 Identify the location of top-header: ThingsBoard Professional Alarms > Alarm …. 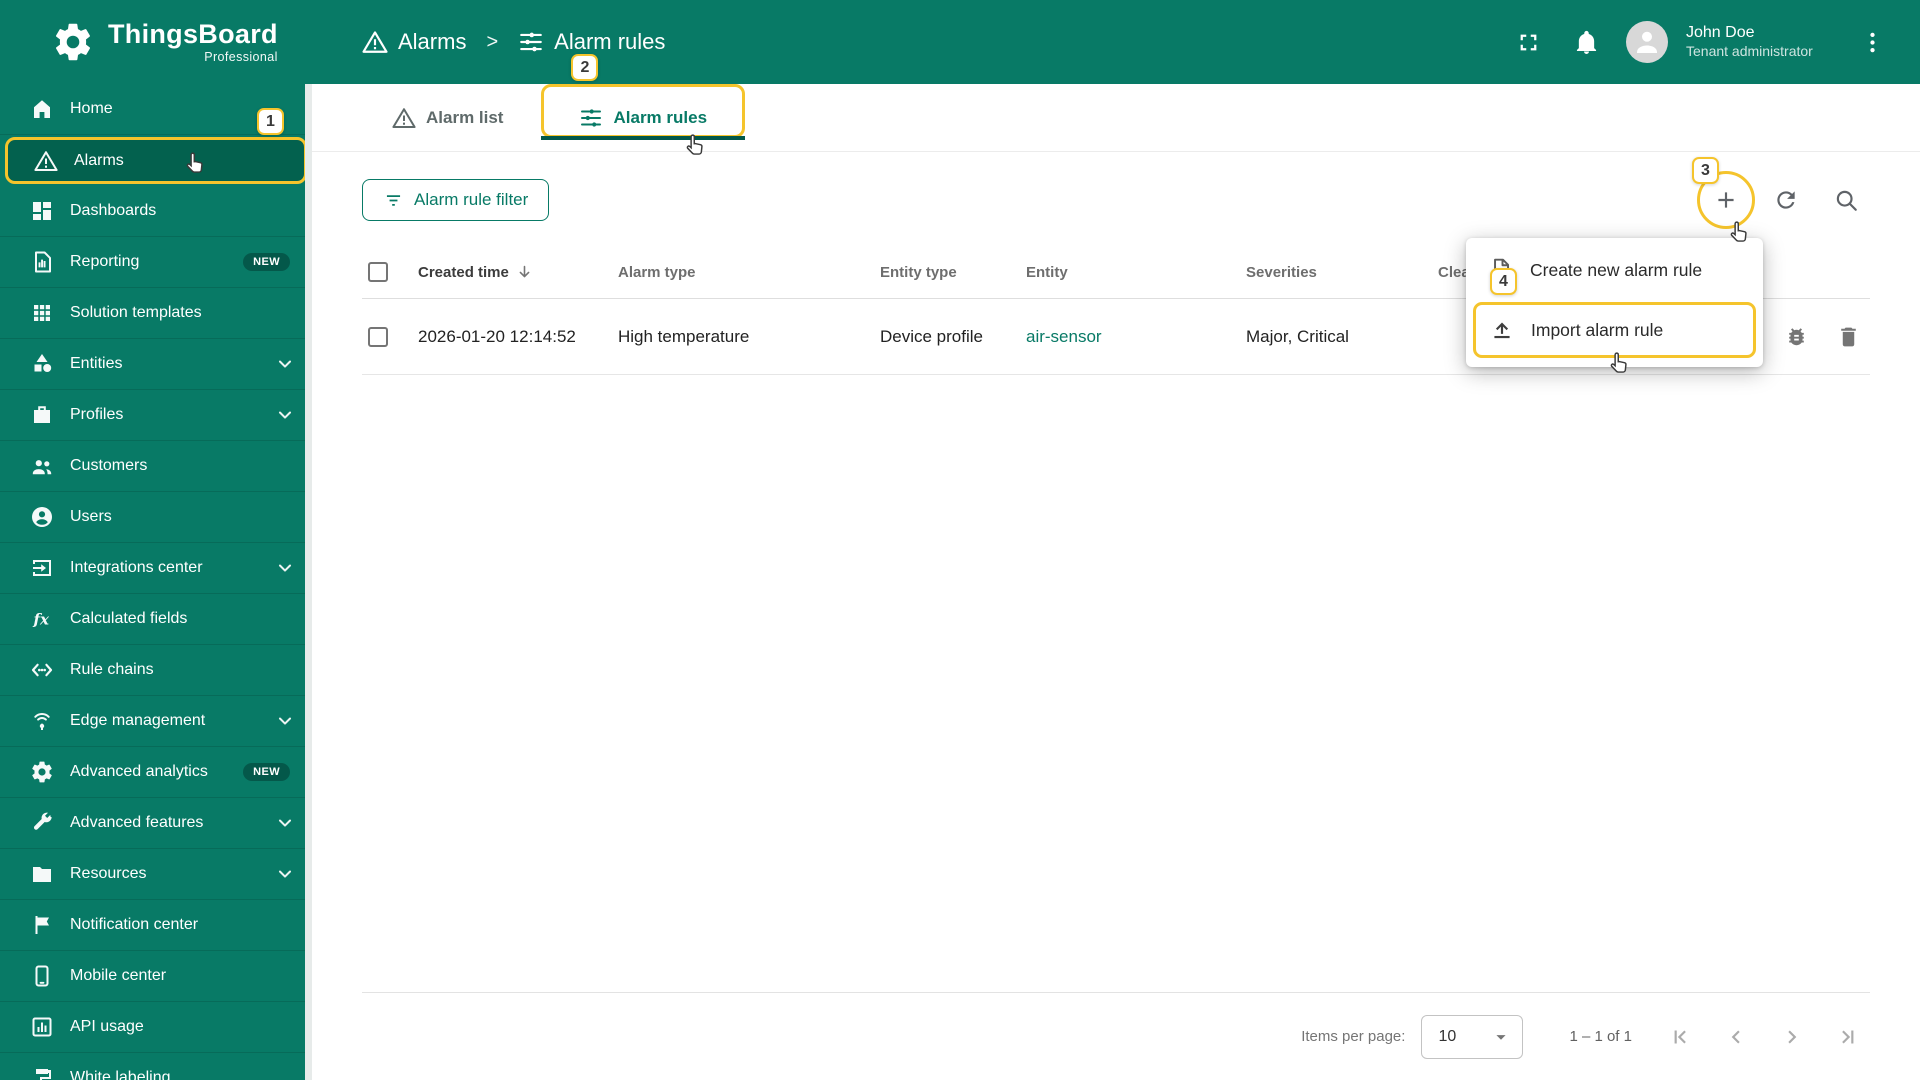
(960, 42).